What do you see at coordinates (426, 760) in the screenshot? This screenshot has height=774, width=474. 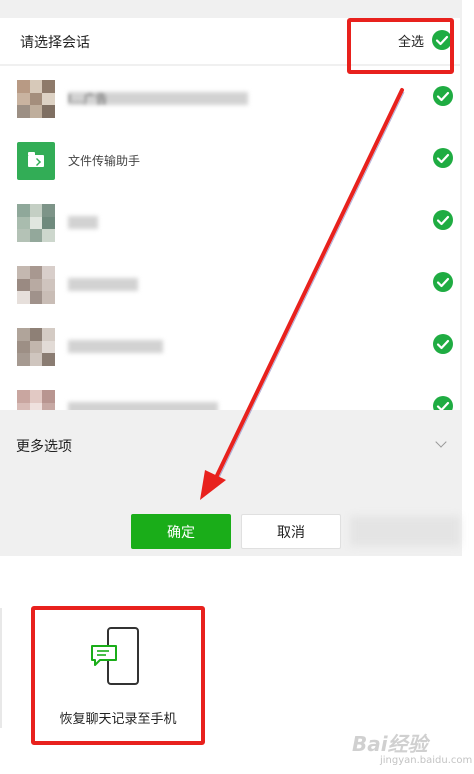 I see `watermark-url: jingyan.baidu.com` at bounding box center [426, 760].